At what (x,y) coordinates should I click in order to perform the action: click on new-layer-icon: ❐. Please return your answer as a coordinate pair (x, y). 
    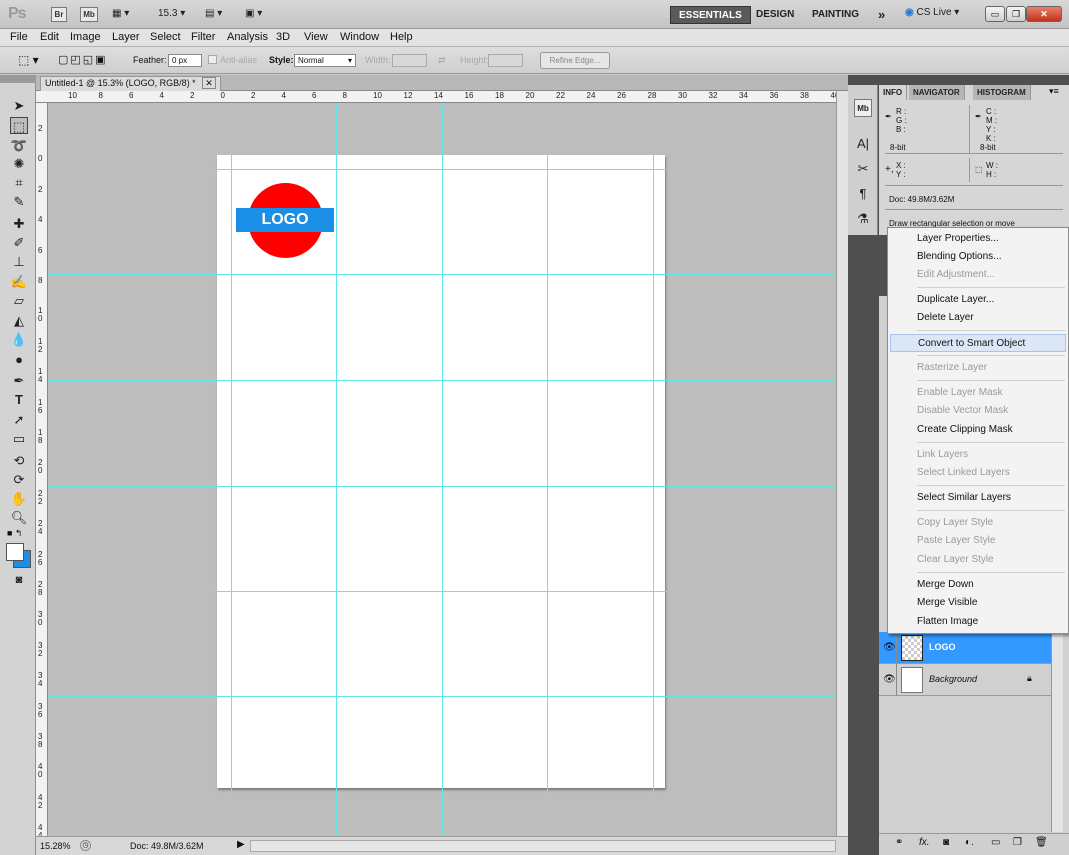
    Looking at the image, I should click on (1017, 842).